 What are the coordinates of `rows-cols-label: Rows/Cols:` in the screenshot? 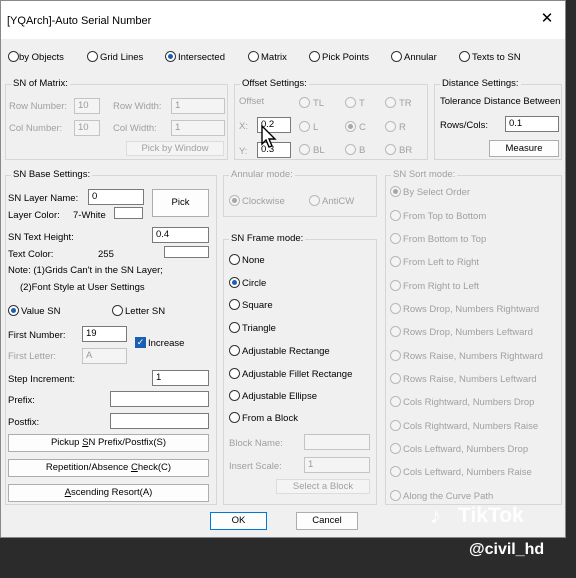 It's located at (464, 125).